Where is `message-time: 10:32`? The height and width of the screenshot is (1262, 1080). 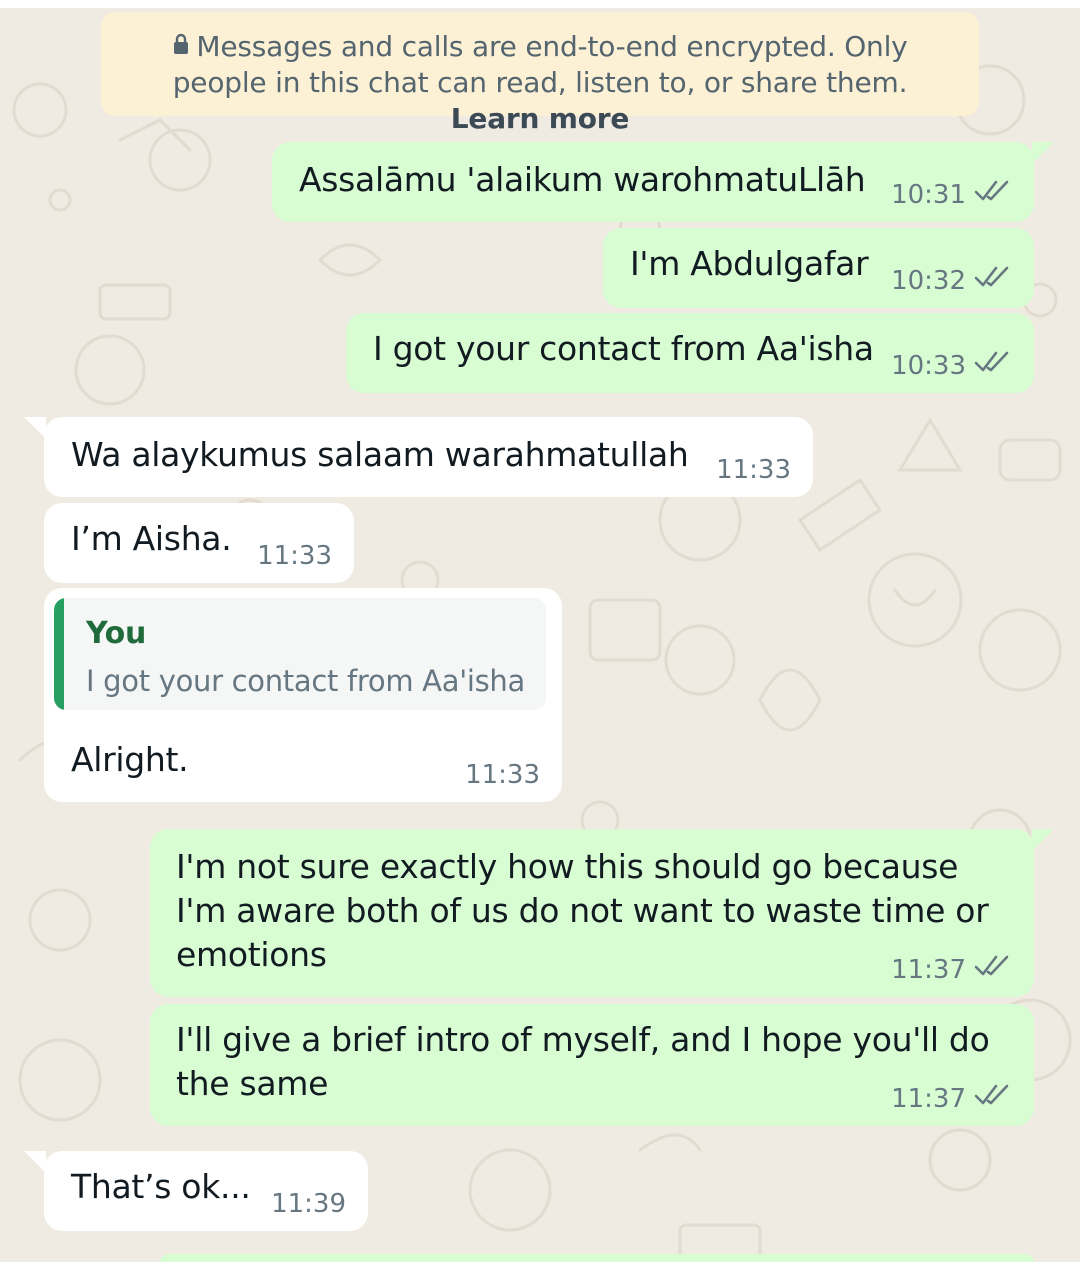
message-time: 10:32 is located at coordinates (928, 280).